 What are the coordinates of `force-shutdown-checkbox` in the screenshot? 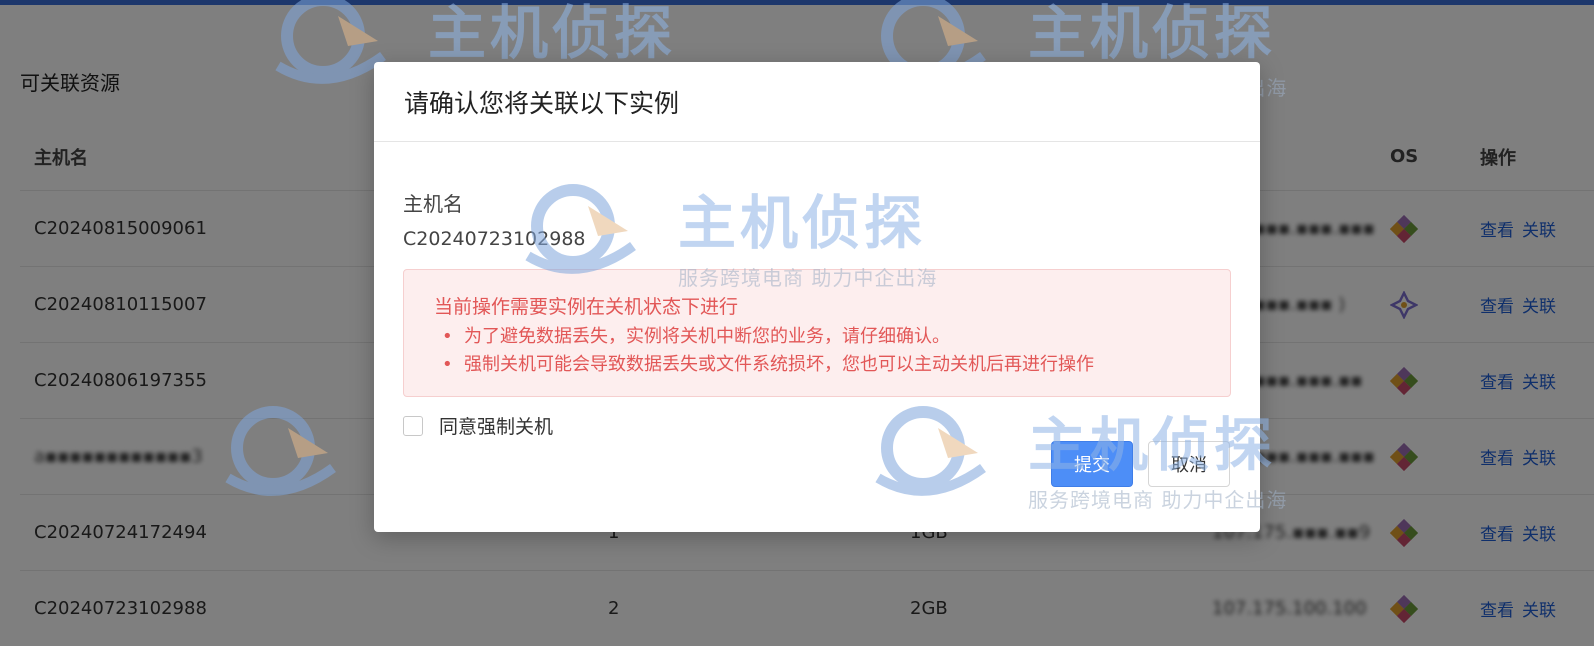 It's located at (413, 425).